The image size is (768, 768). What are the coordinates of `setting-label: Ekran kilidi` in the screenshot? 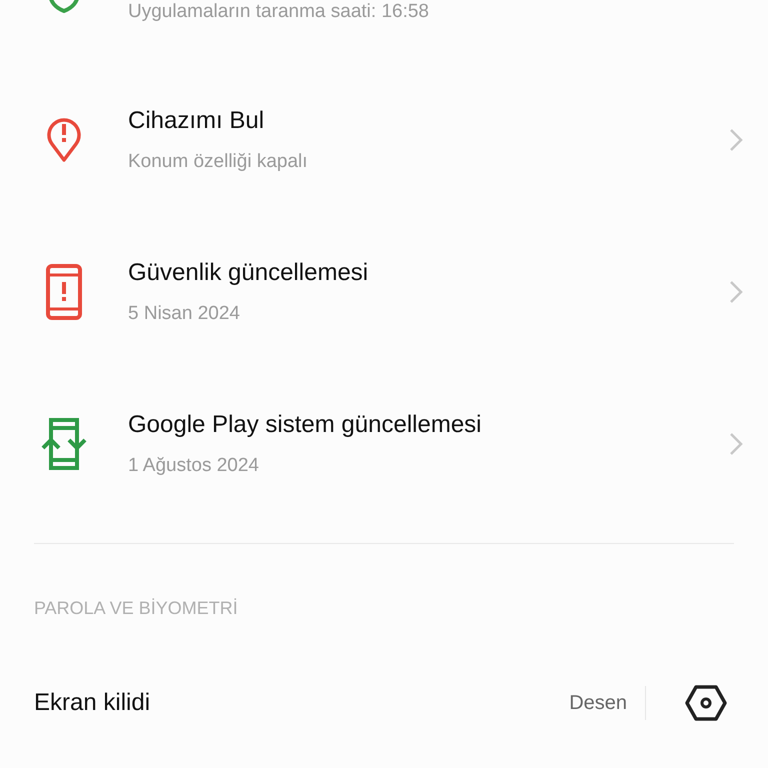 It's located at (93, 703).